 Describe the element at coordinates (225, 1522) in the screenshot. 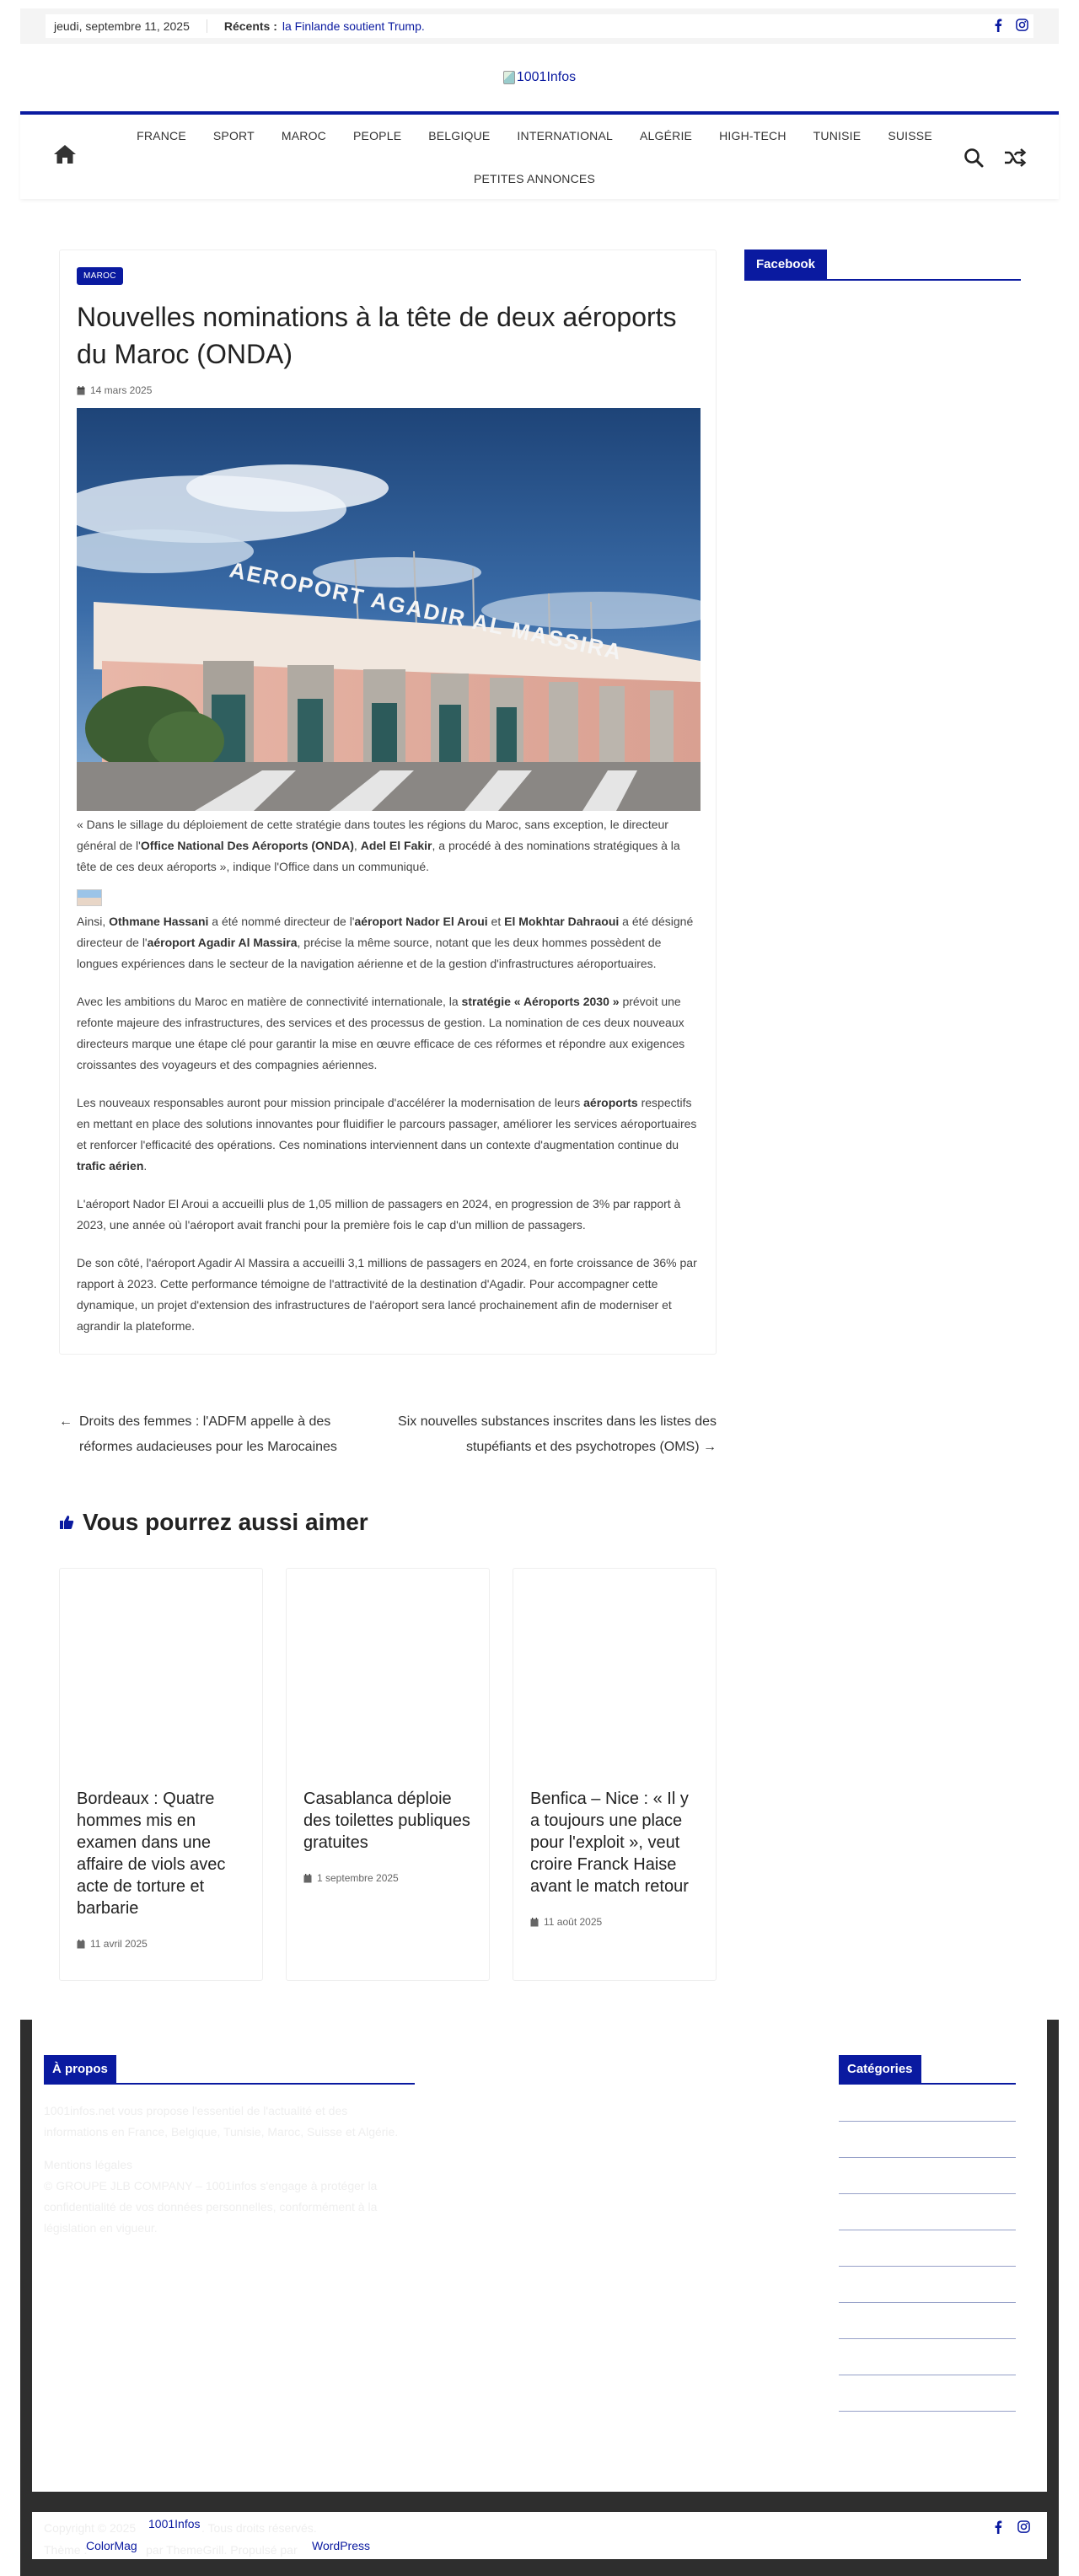

I see `related-posts-title: Vous pourrez aussi aimer` at that location.